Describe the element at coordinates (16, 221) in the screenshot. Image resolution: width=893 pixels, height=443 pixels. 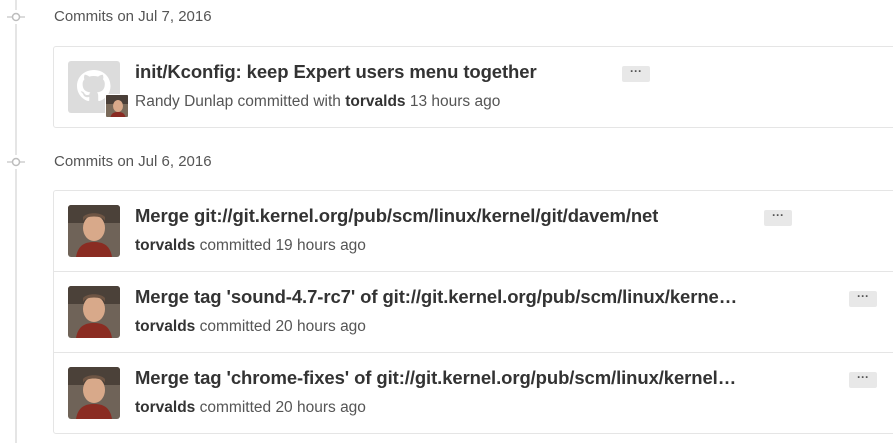
I see `timeline-line` at that location.